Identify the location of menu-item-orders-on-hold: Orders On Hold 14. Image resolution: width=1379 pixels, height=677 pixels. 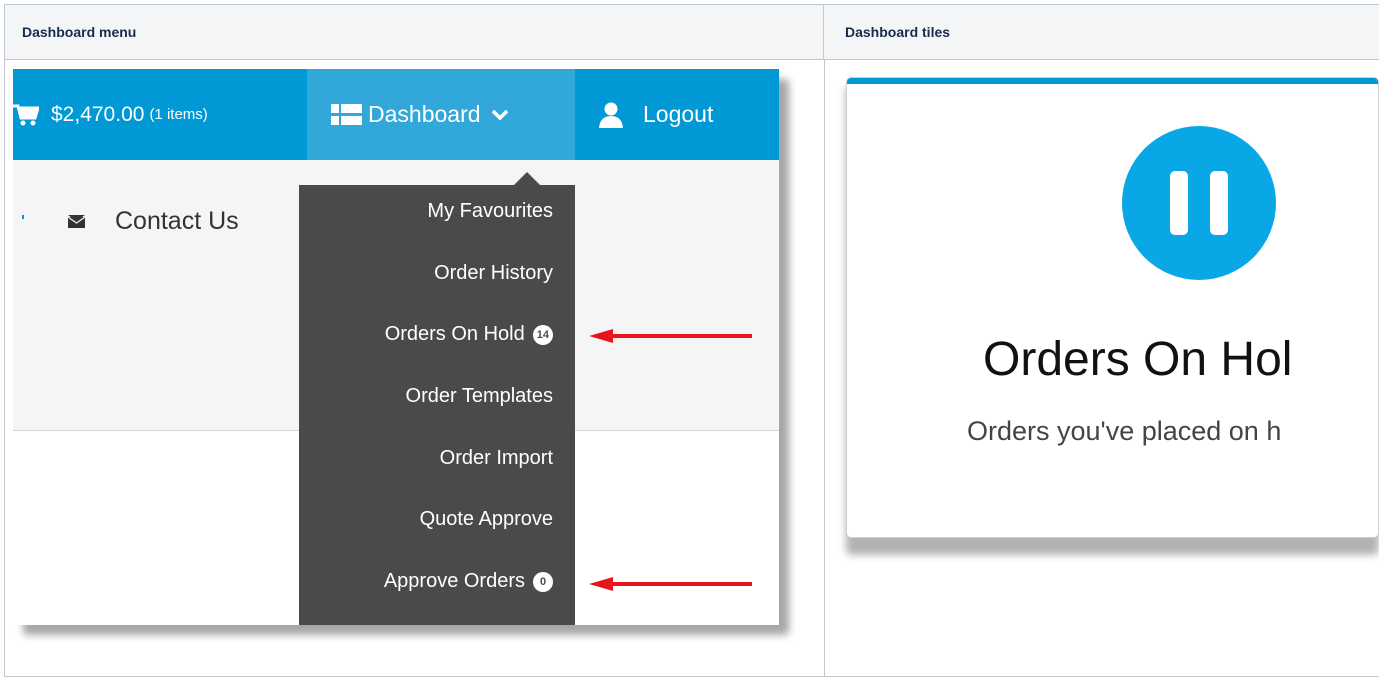
(469, 334).